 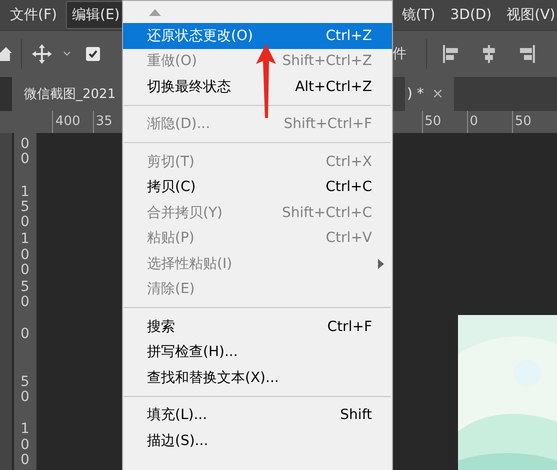 What do you see at coordinates (93, 54) in the screenshot?
I see `checkbox` at bounding box center [93, 54].